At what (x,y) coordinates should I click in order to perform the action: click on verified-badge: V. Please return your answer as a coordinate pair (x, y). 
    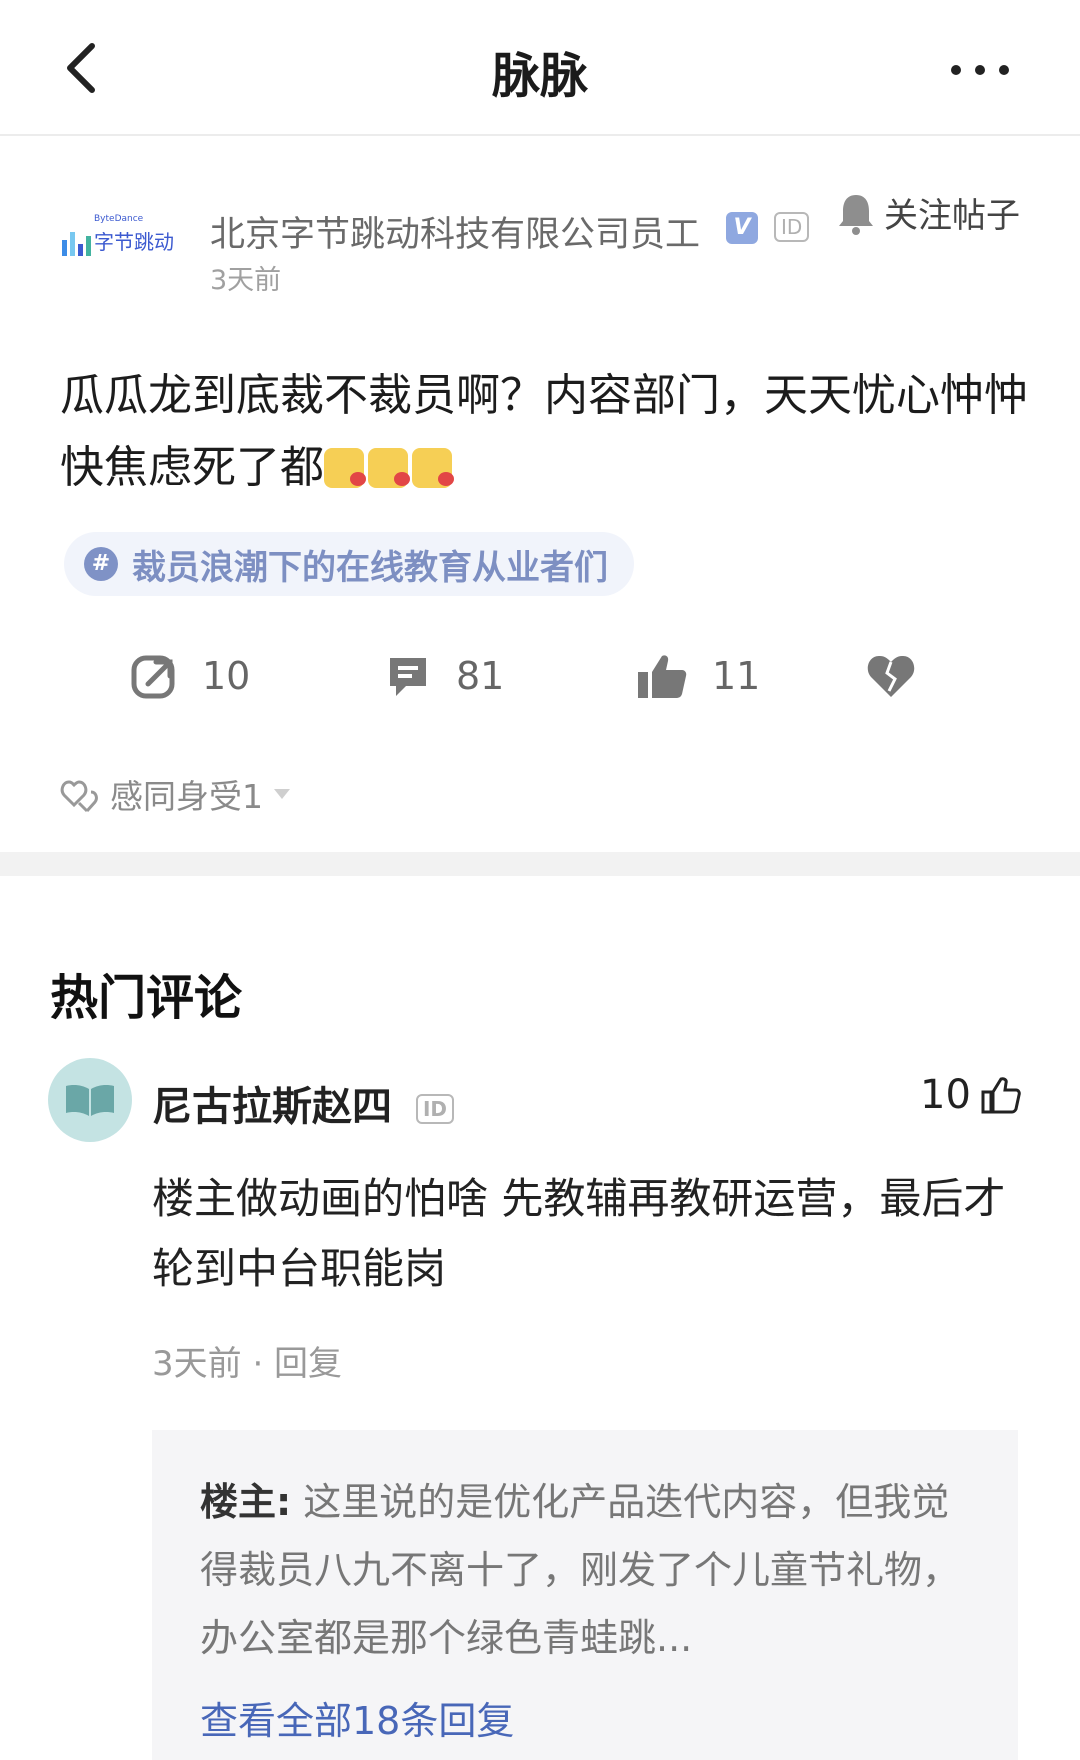
    Looking at the image, I should click on (742, 228).